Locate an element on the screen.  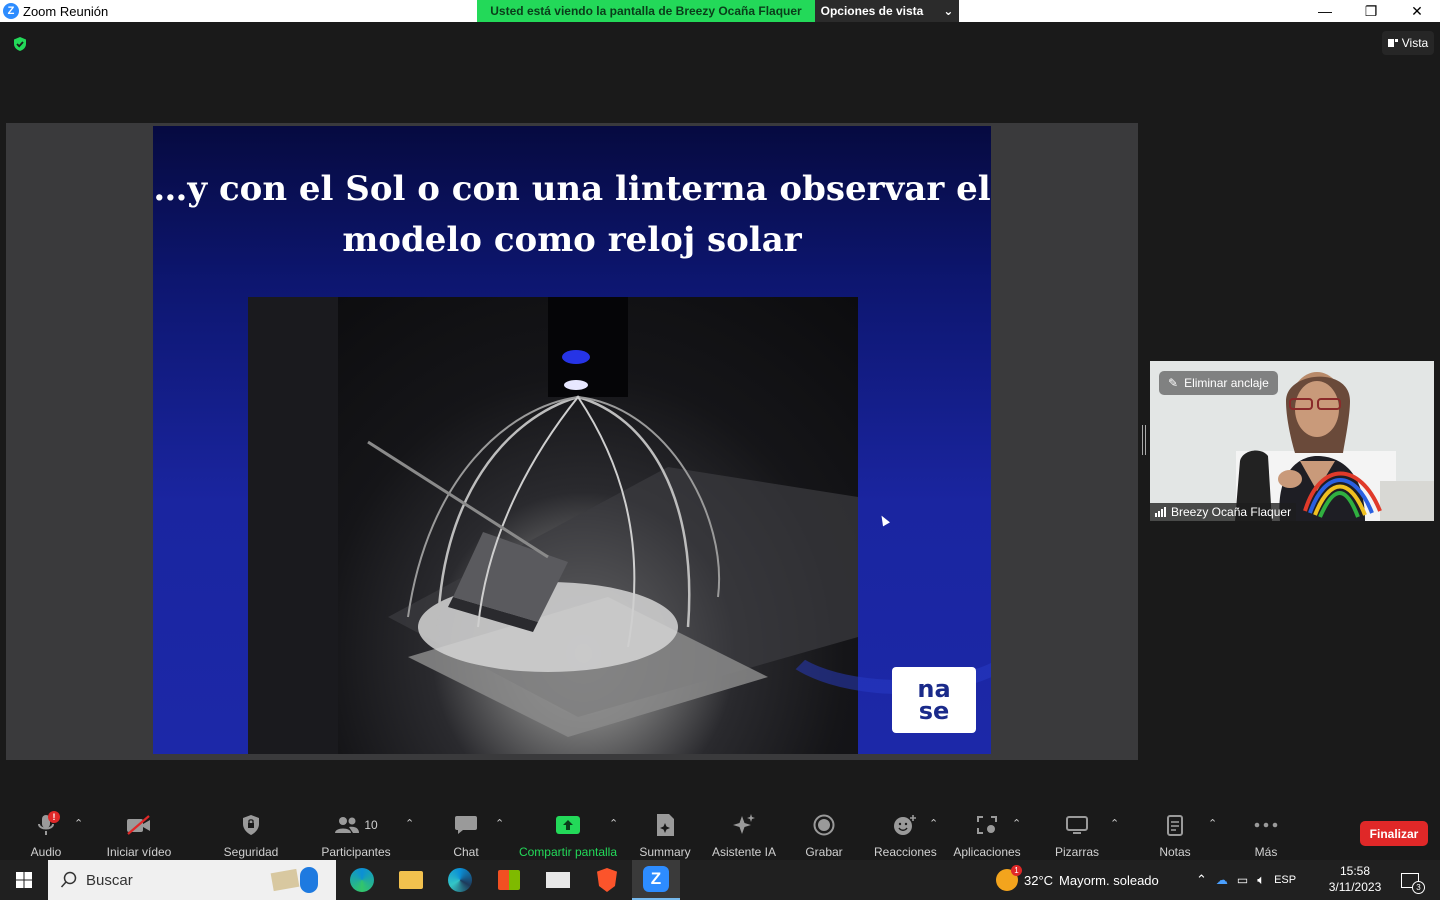
signal-strength-icon is located at coordinates (1160, 512).